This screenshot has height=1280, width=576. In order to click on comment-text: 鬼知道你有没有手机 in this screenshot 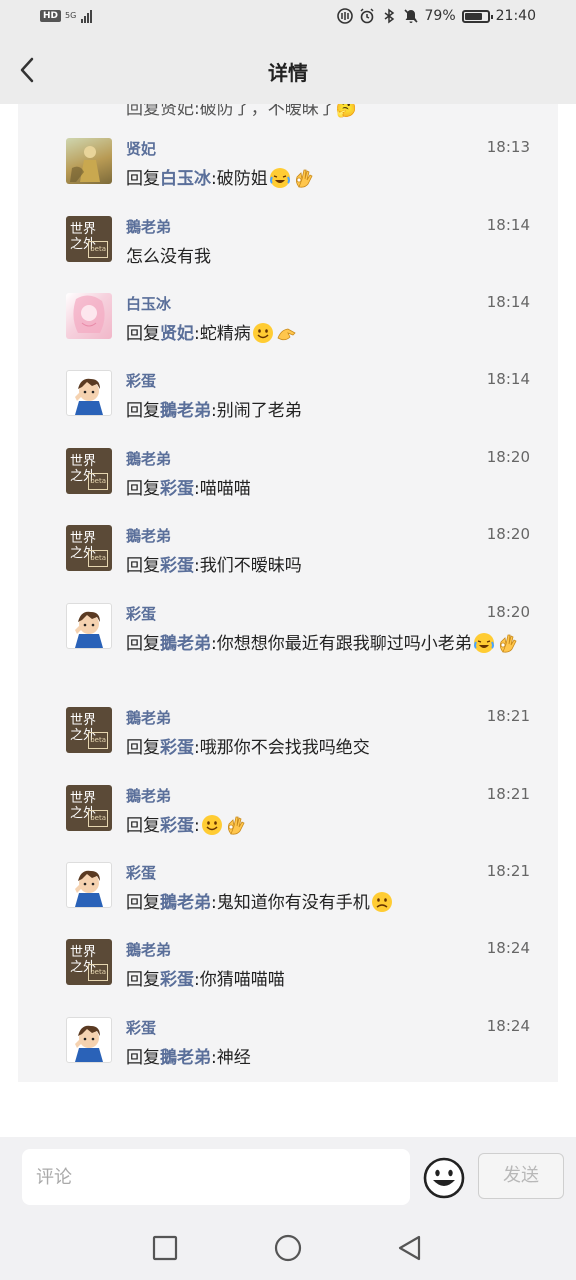, I will do `click(293, 903)`.